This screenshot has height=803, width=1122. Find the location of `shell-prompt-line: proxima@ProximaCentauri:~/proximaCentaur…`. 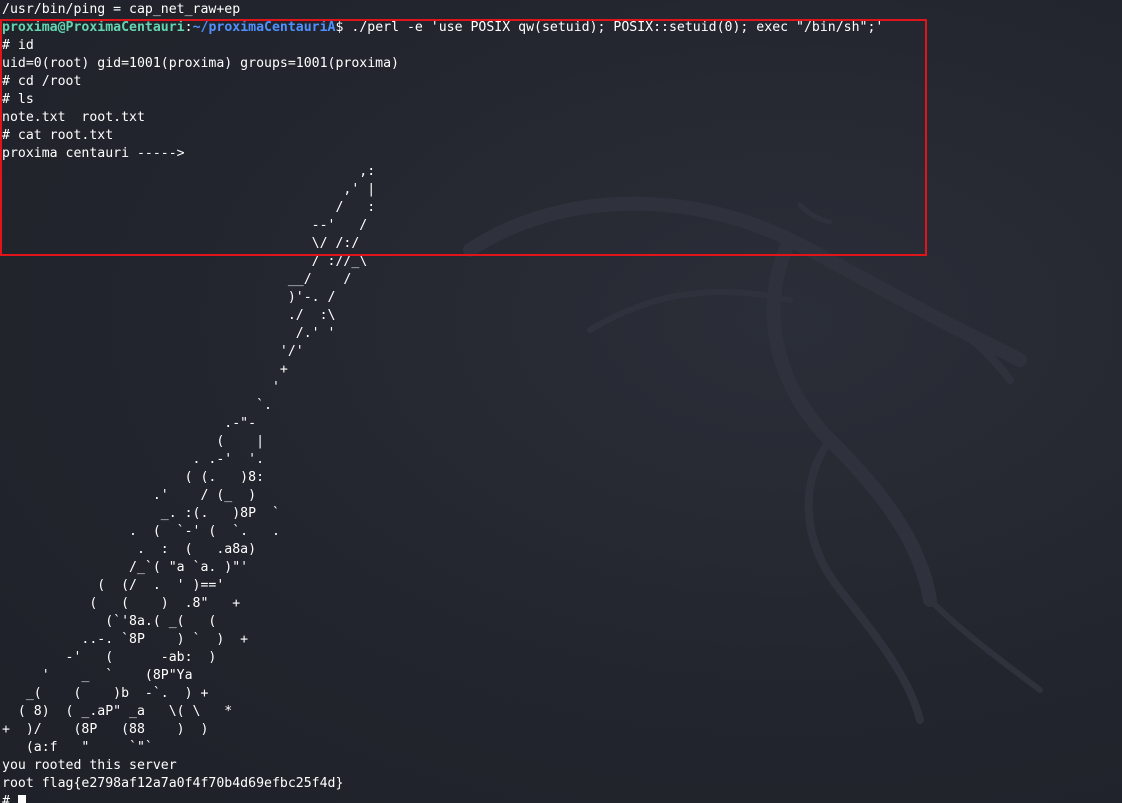

shell-prompt-line: proxima@ProximaCentauri:~/proximaCentaur… is located at coordinates (561, 28).